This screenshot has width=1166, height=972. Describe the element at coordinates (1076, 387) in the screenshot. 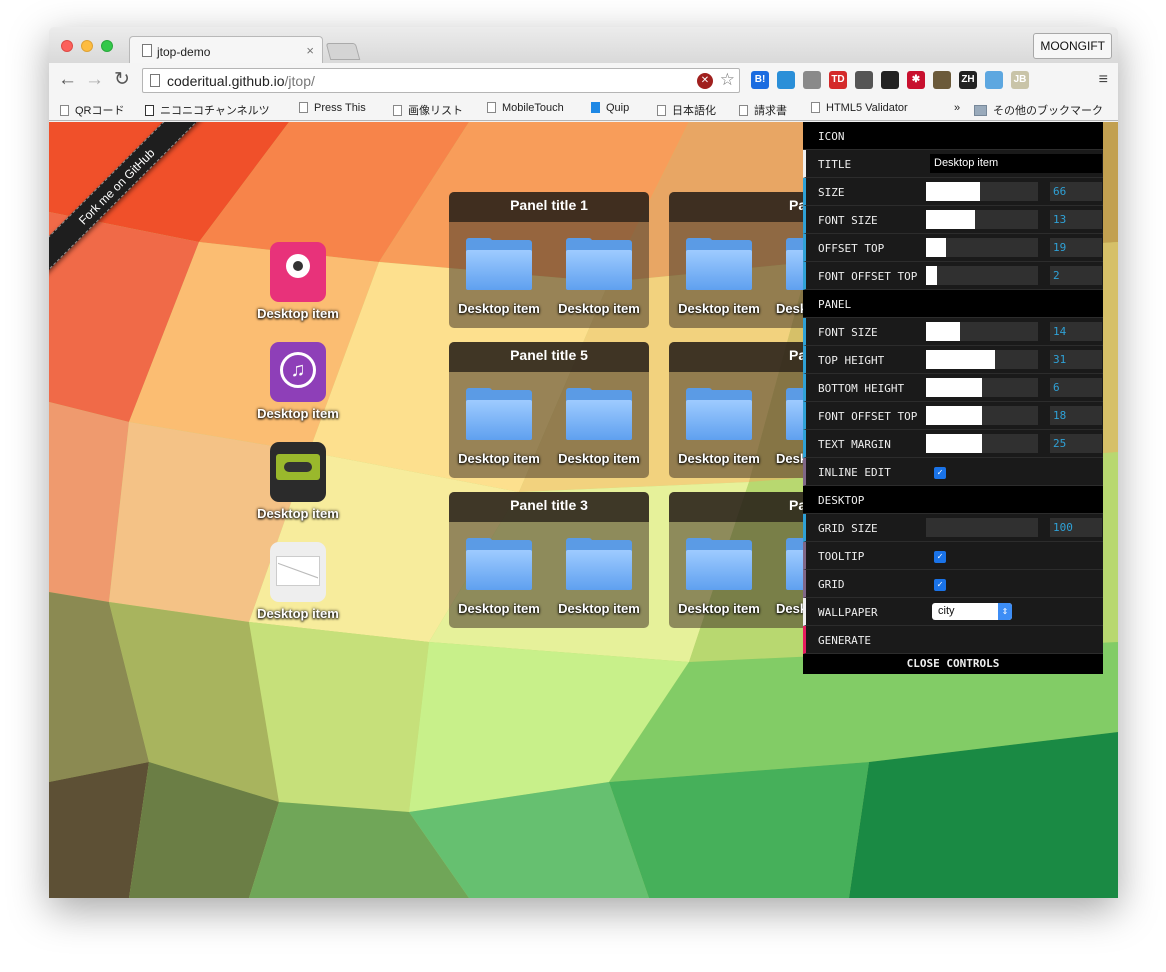

I see `bottom-height-value: 6` at that location.